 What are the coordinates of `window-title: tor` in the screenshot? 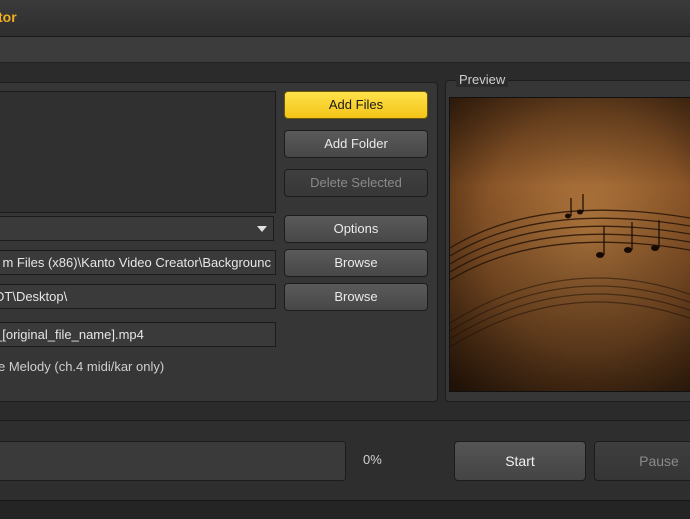 It's located at (8, 17).